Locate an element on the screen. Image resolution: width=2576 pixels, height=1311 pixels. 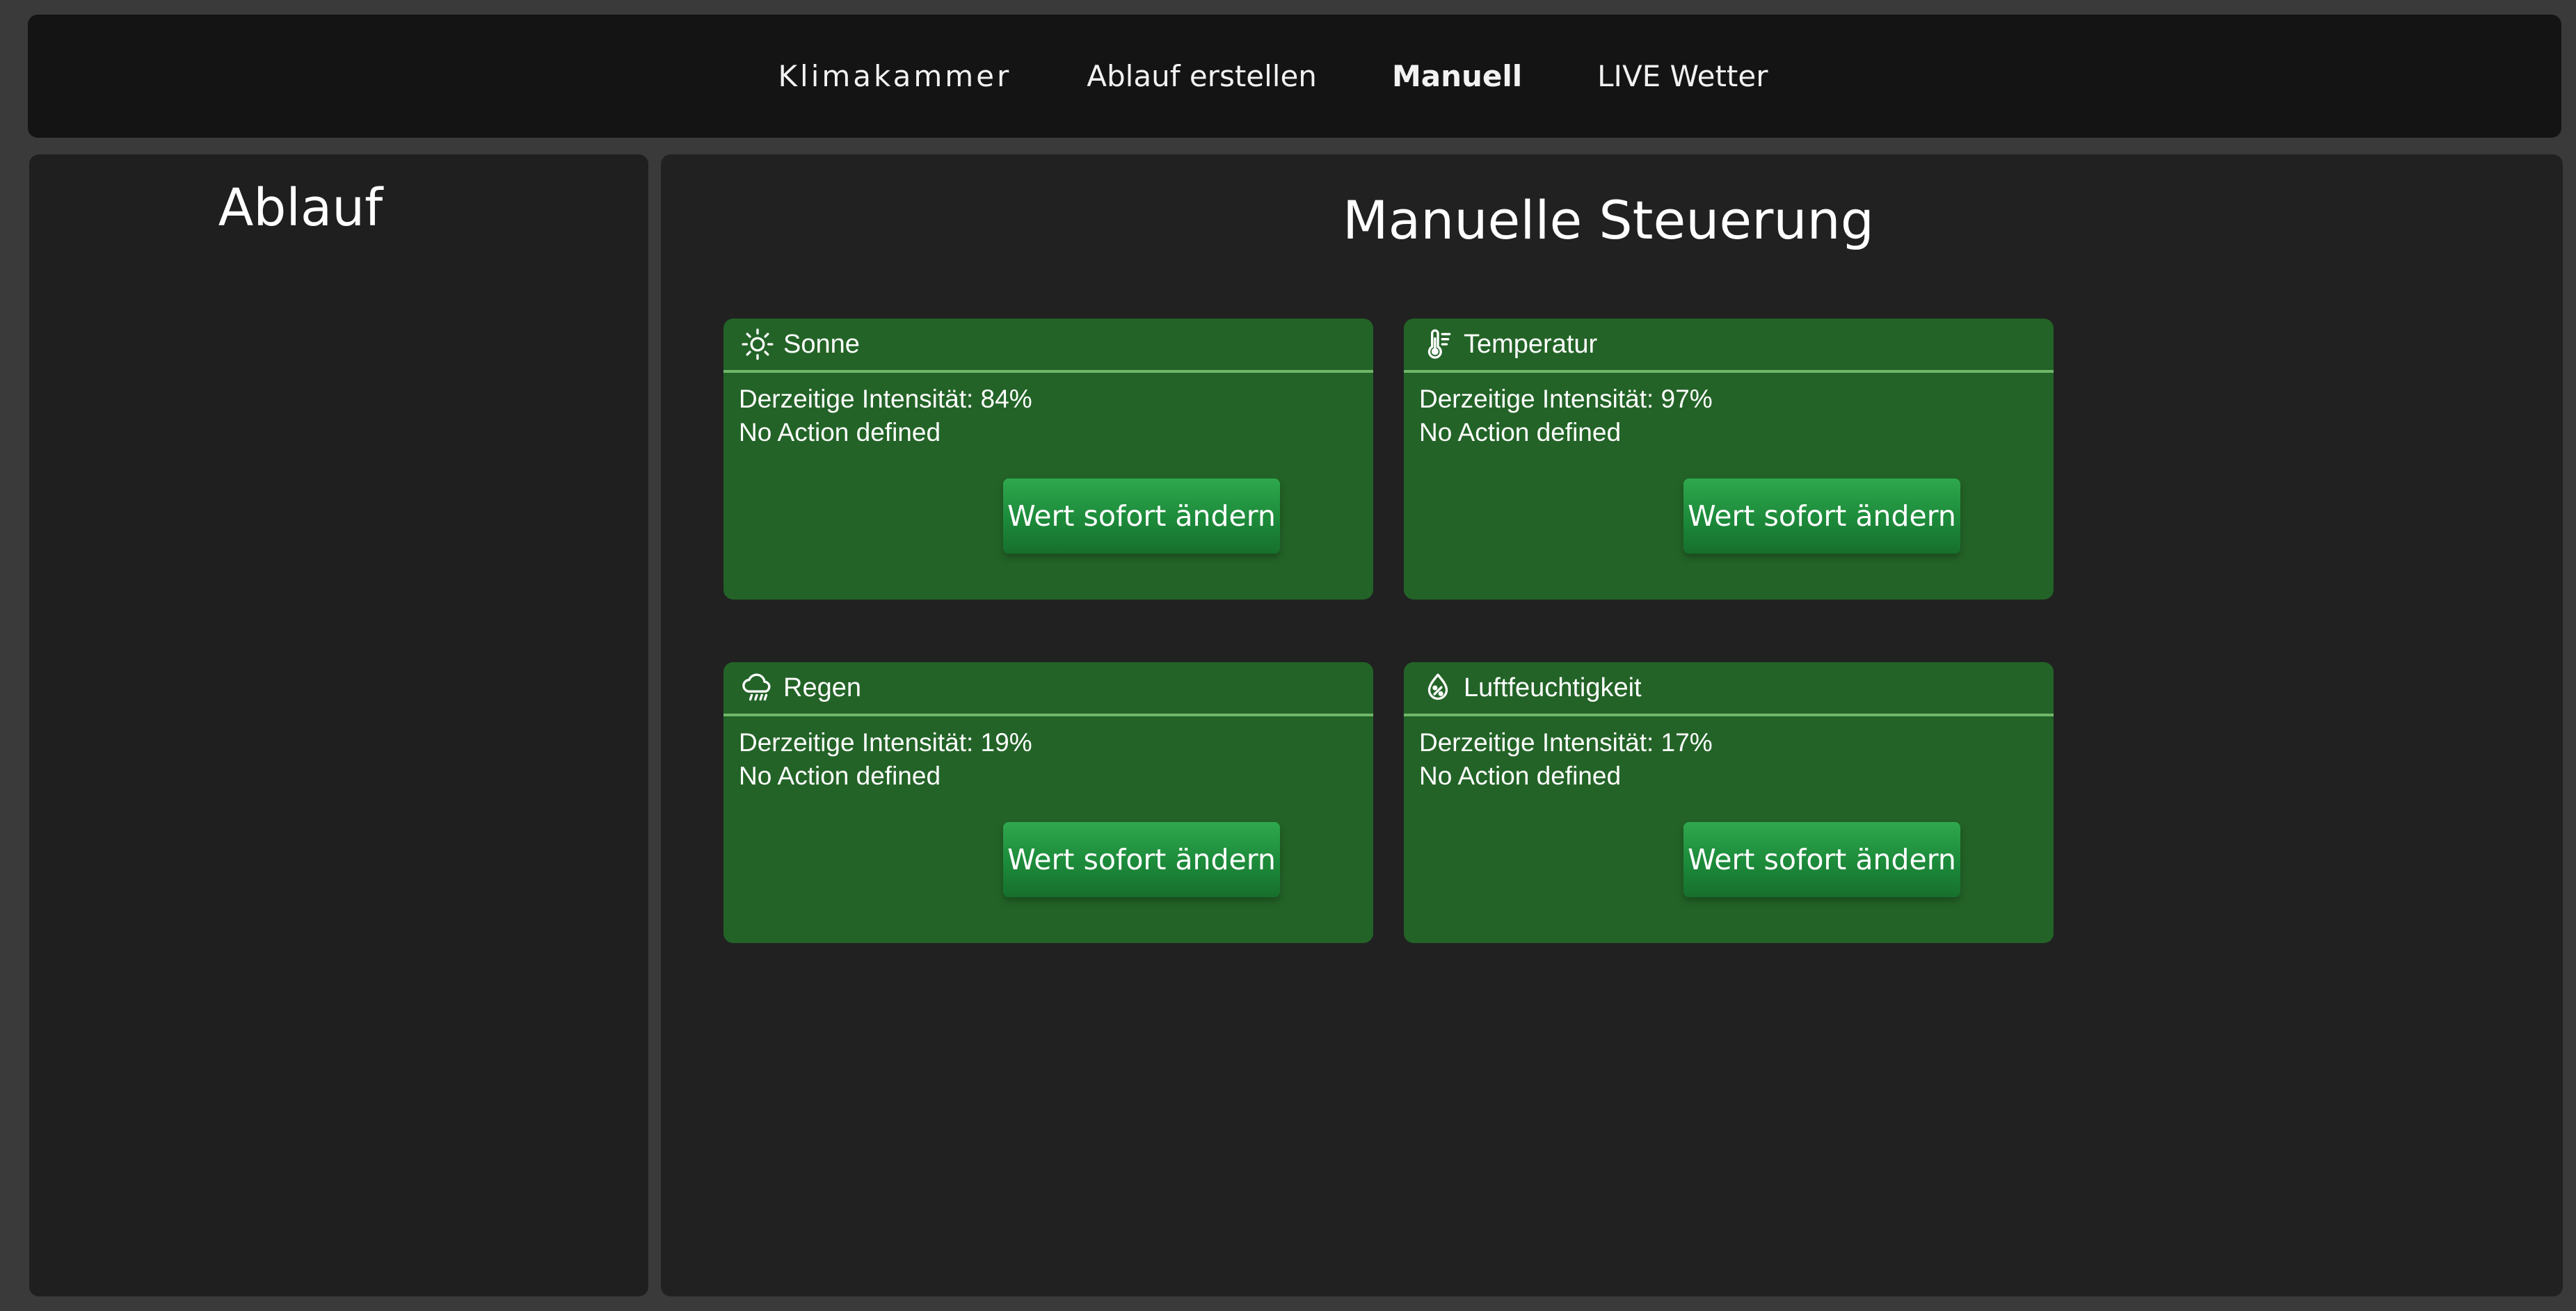
cloud-rain-icon is located at coordinates (757, 687).